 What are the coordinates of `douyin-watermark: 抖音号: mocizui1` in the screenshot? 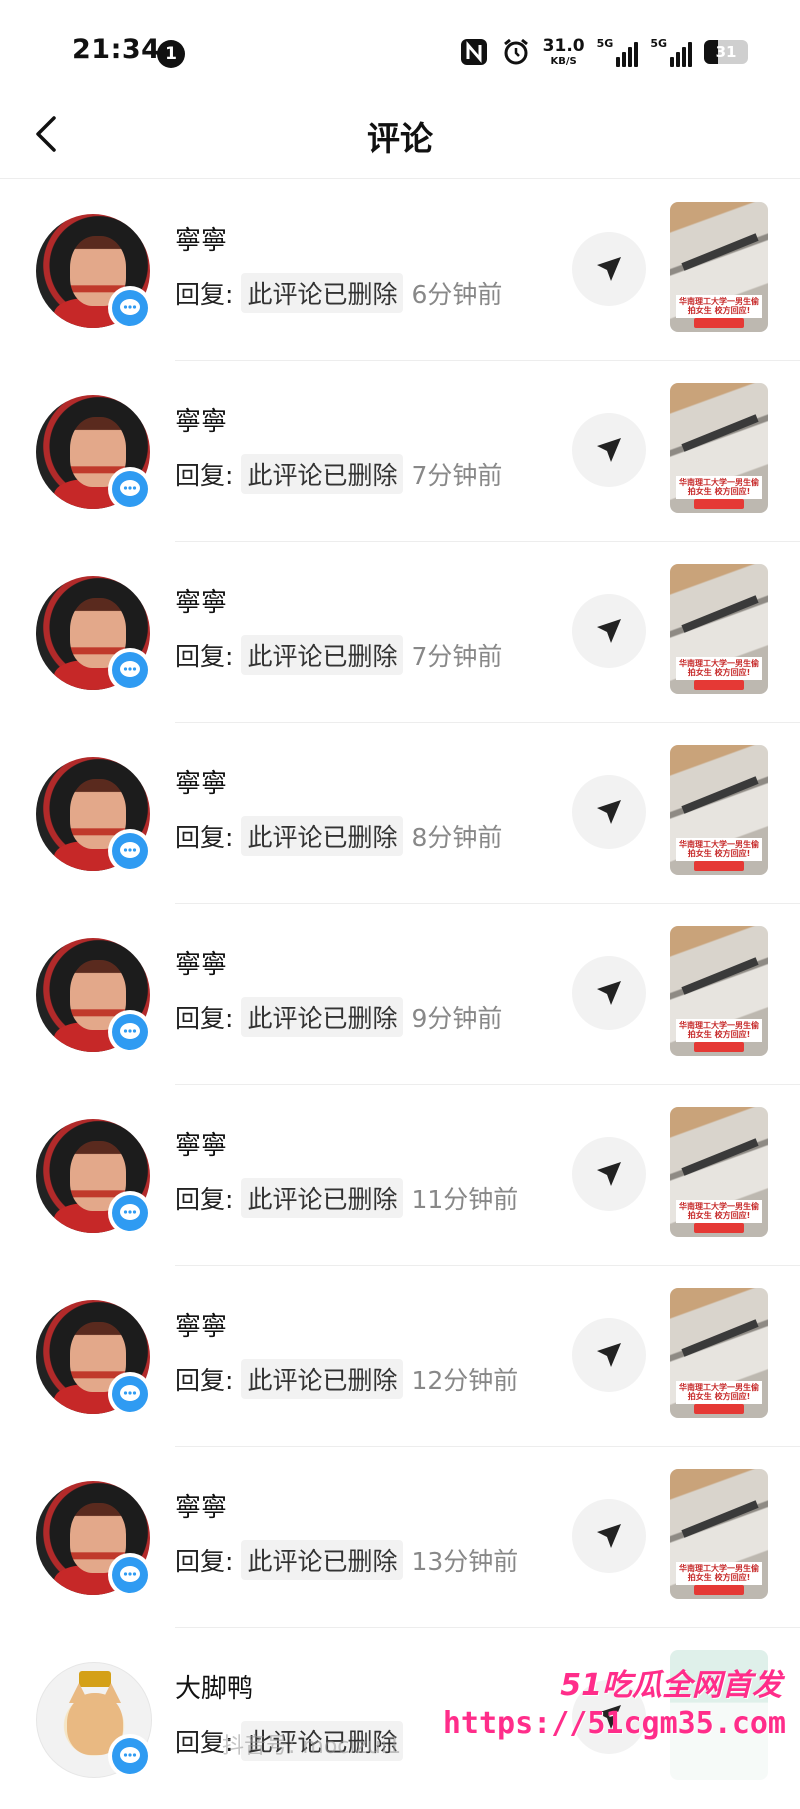 It's located at (312, 1746).